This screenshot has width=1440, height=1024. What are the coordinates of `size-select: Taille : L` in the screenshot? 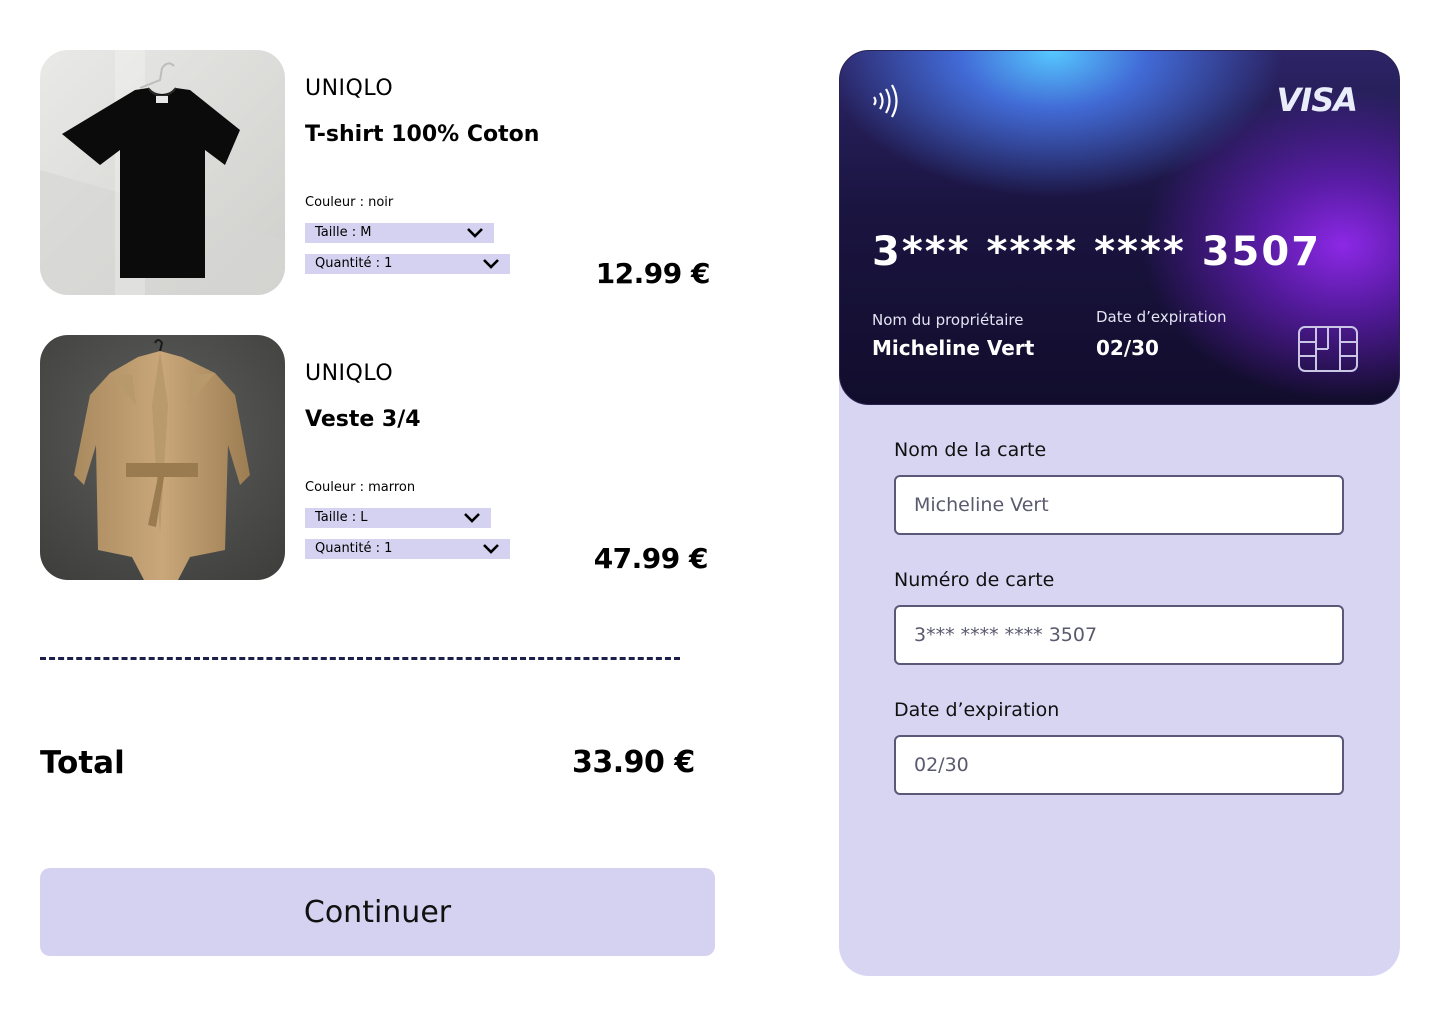 It's located at (398, 518).